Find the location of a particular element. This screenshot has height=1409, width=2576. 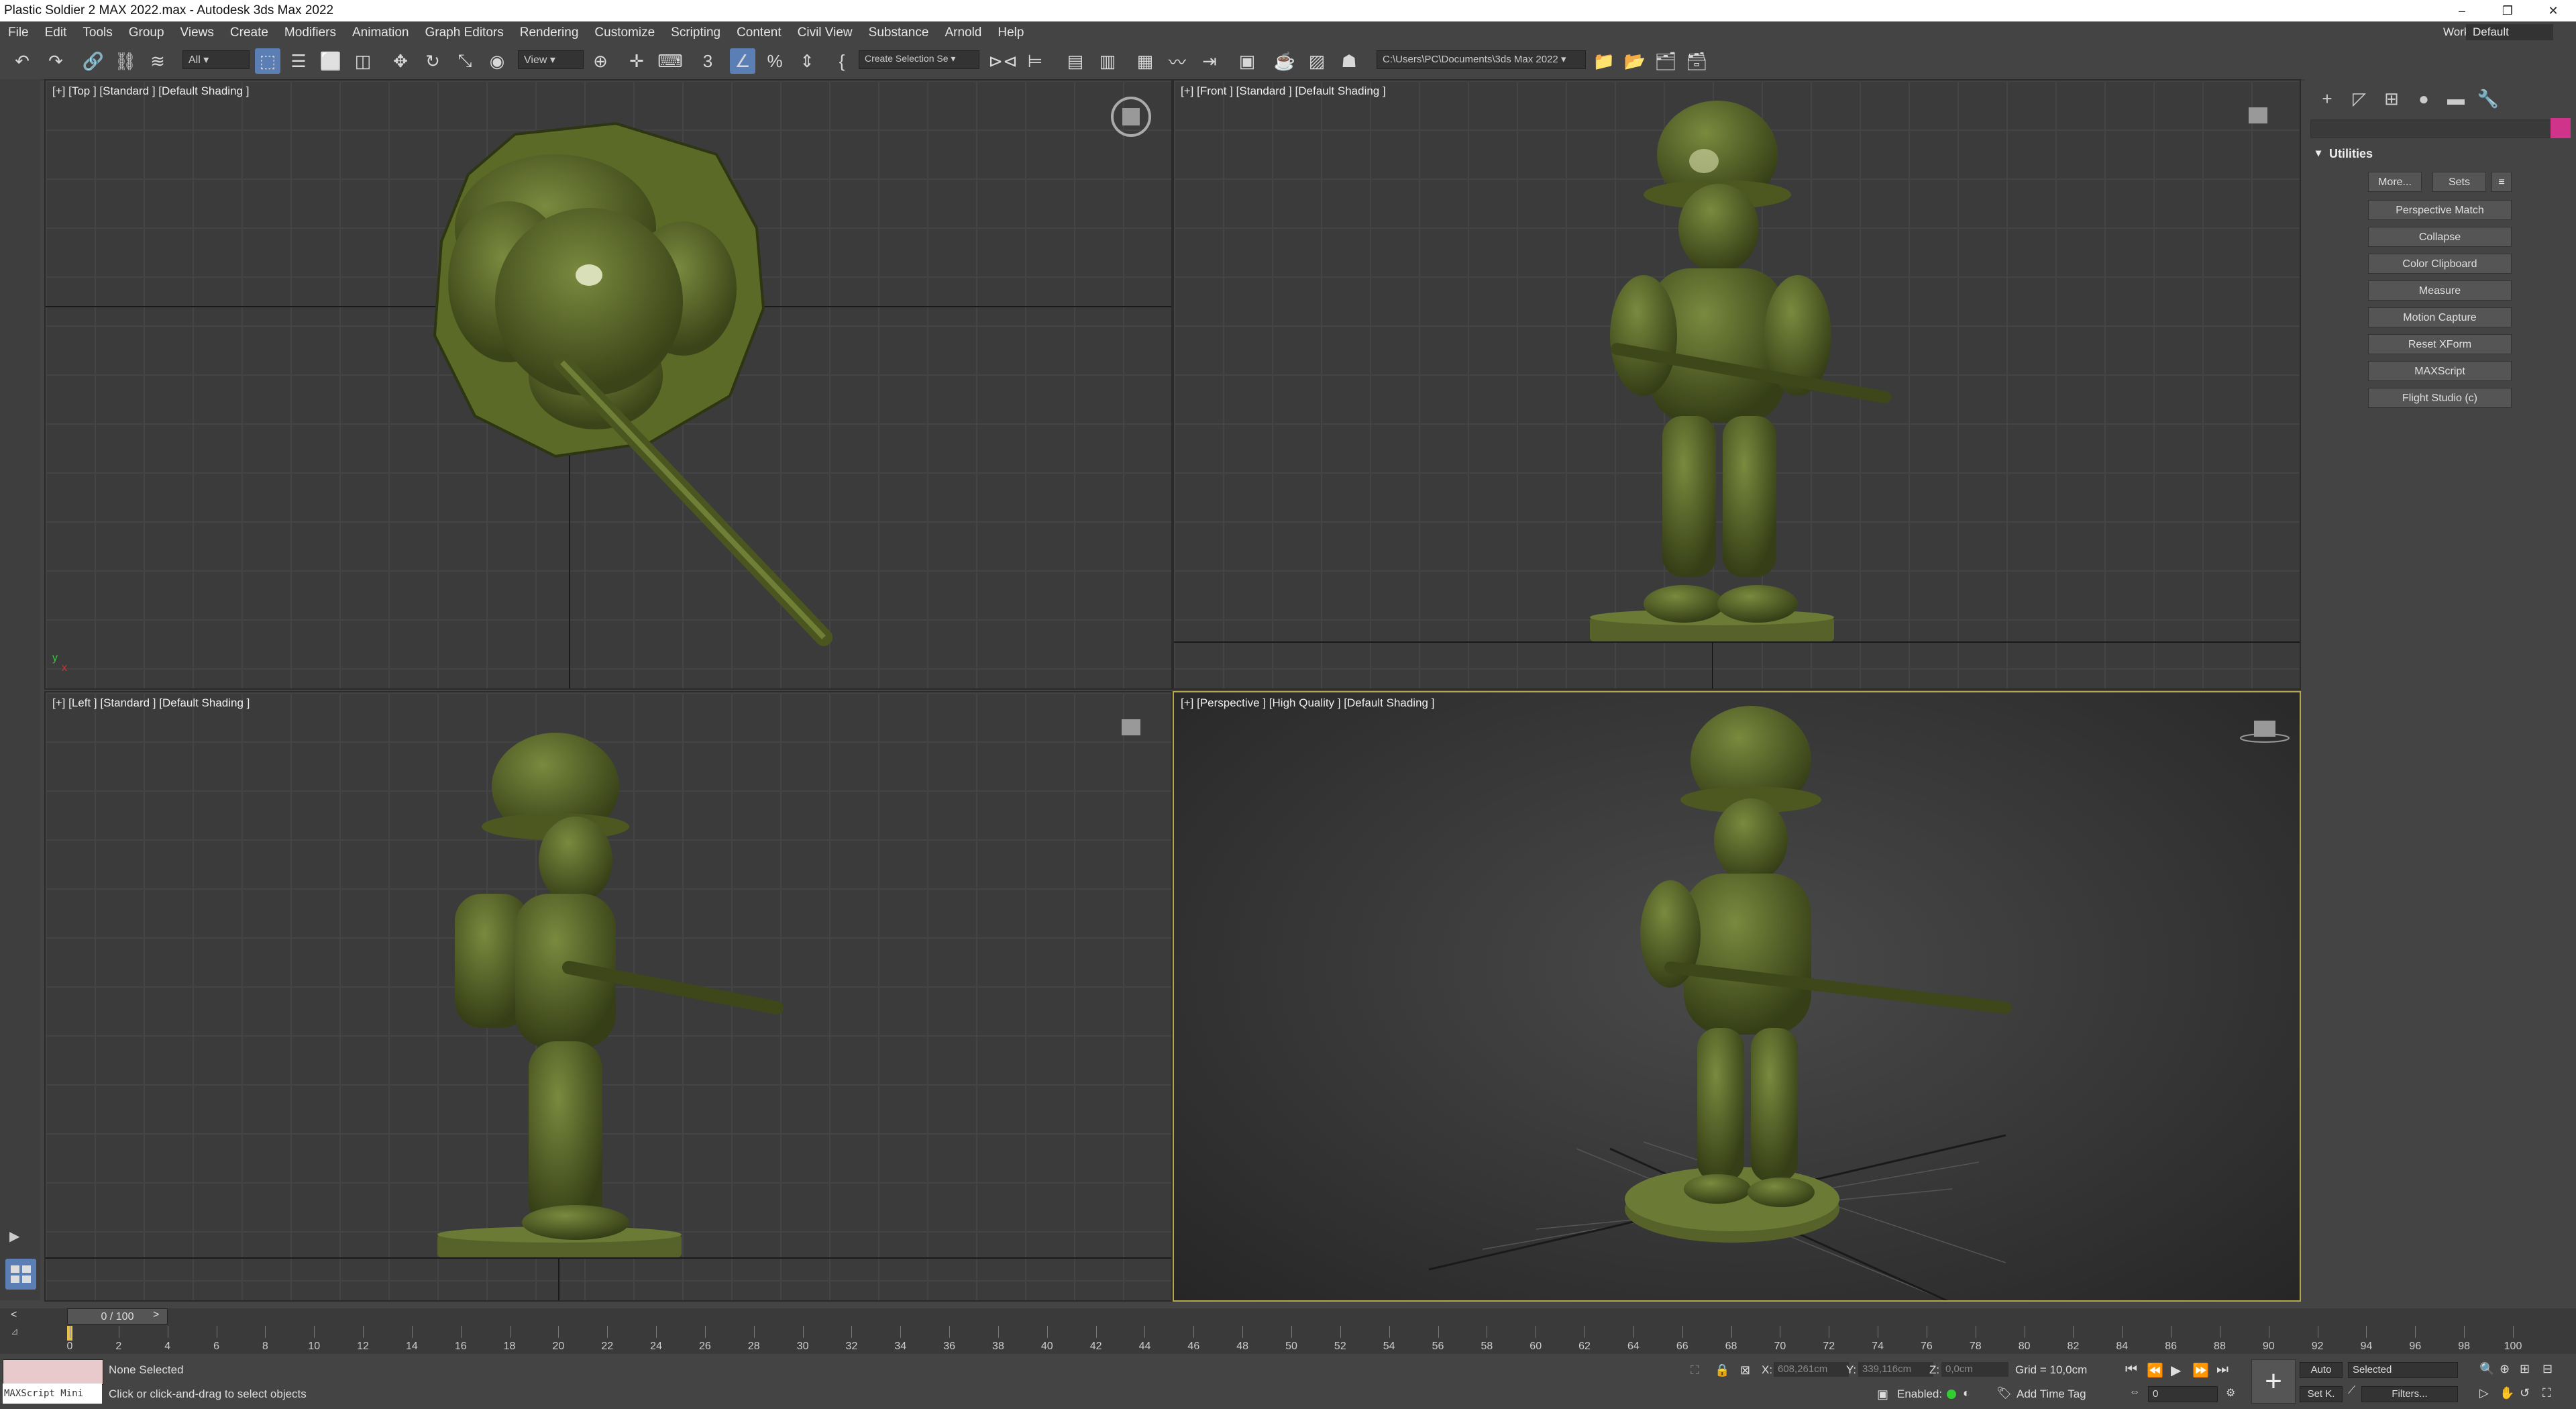

material-editor-icon: ▣ is located at coordinates (1247, 61).